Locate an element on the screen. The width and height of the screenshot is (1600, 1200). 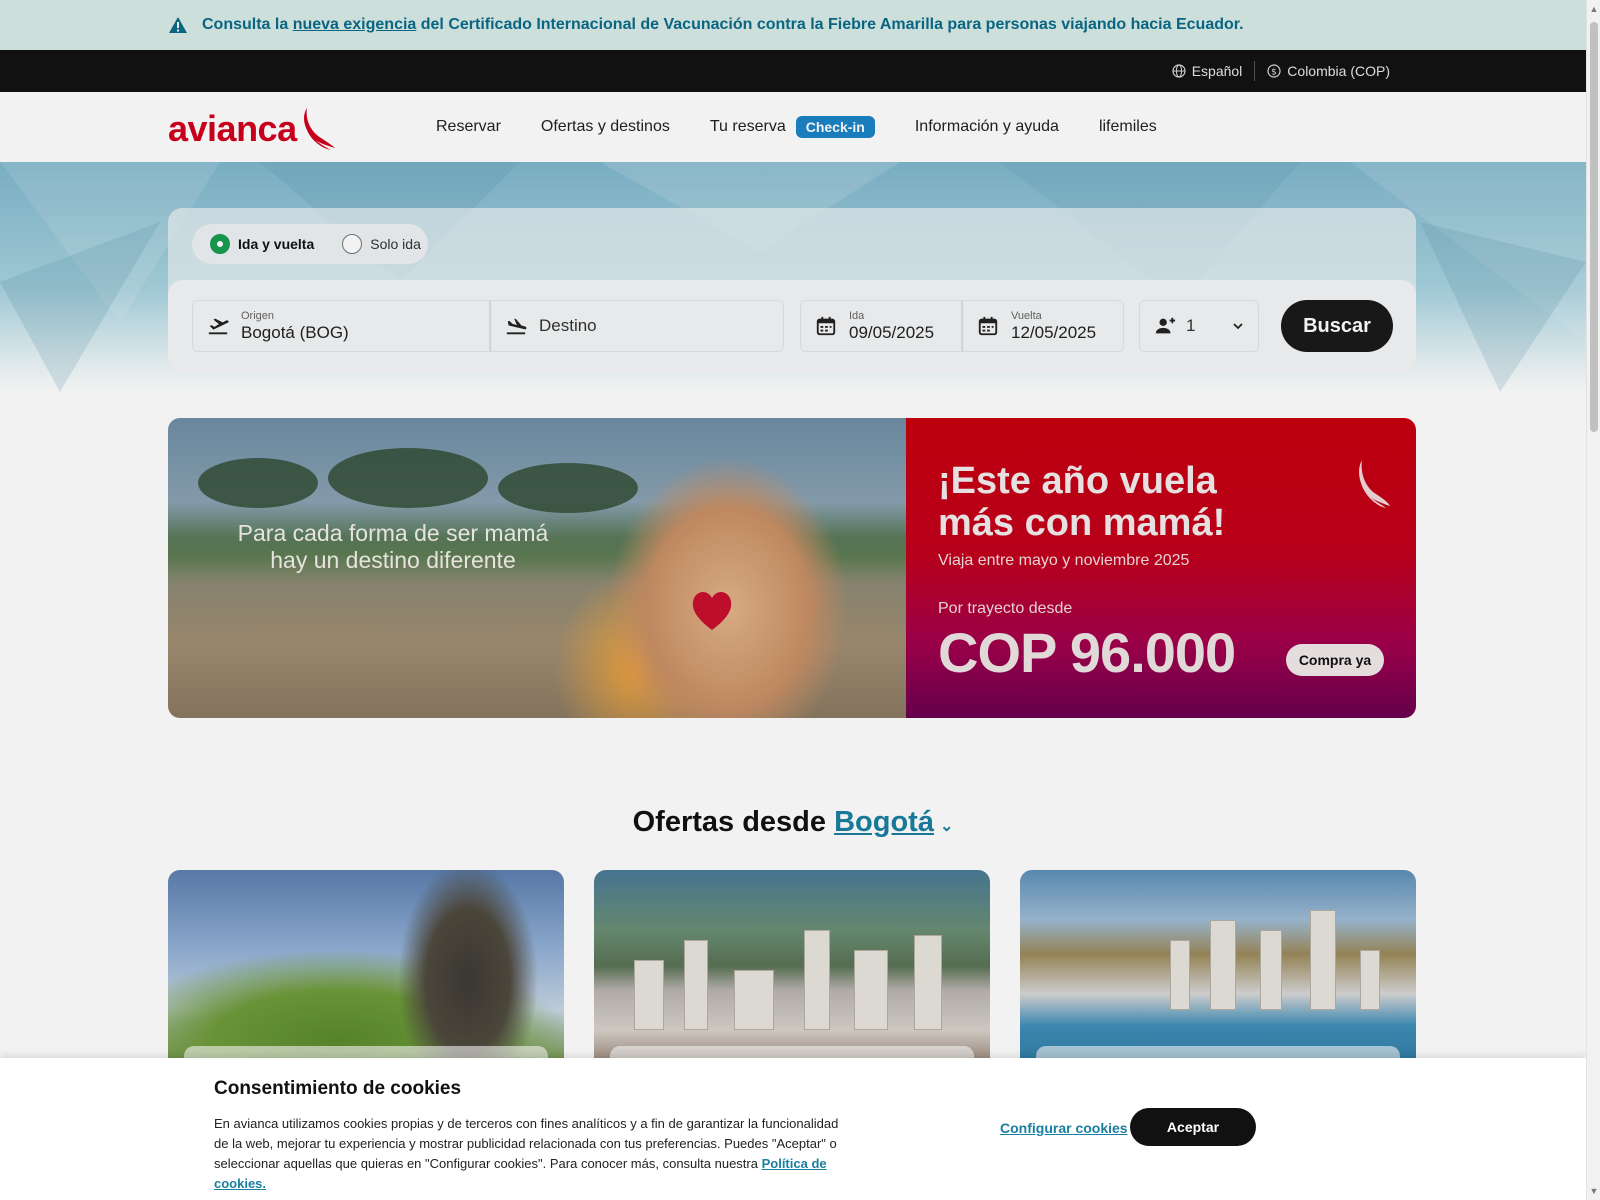
promo-subtitle: Viaja entre mayo y noviembre 2025 is located at coordinates (1064, 560).